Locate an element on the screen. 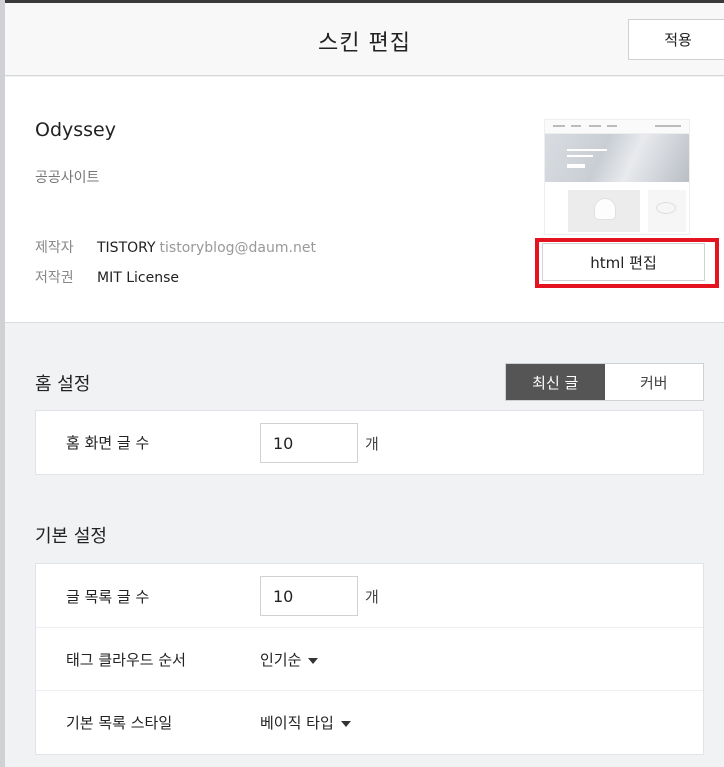 The height and width of the screenshot is (767, 724). list-count-unit: 개 is located at coordinates (372, 597).